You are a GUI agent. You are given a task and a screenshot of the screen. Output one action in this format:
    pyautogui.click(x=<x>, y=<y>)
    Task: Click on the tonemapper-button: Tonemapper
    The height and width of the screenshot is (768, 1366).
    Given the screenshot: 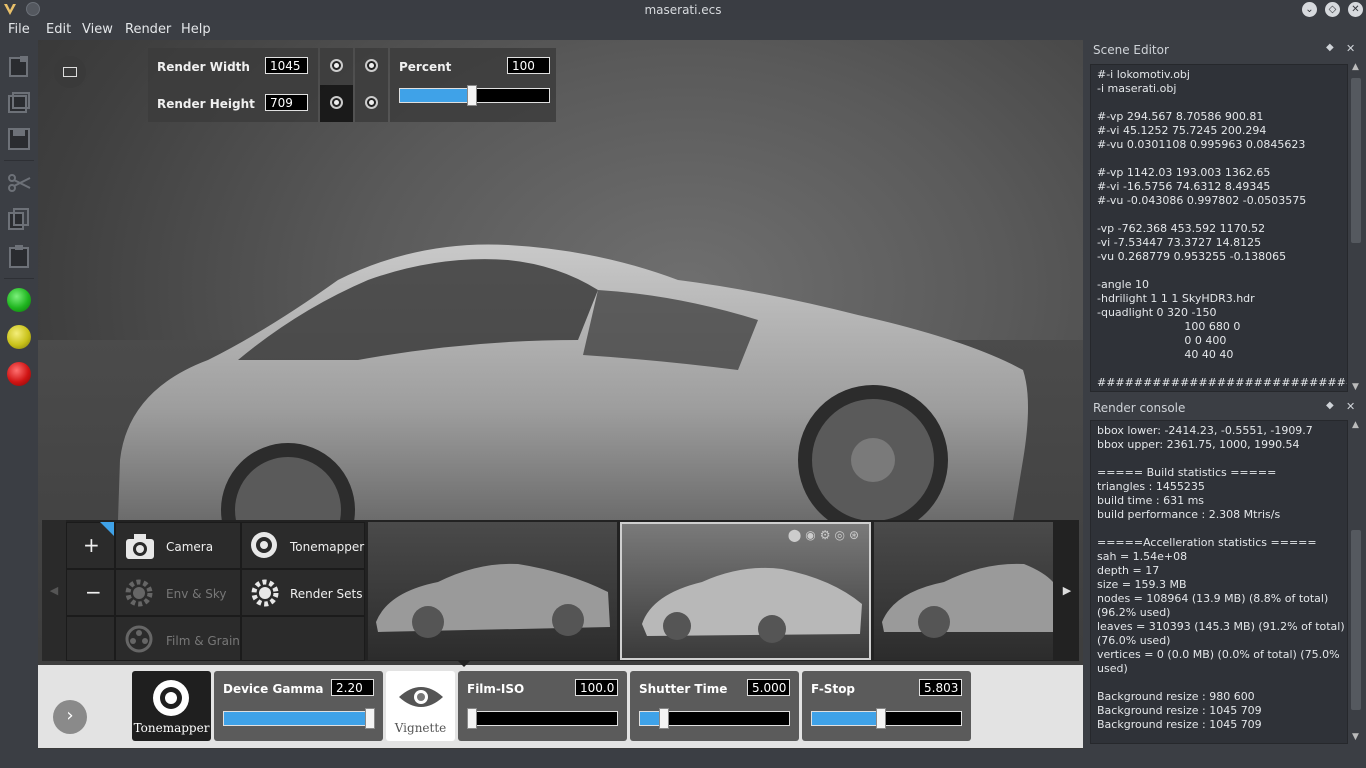 What is the action you would take?
    pyautogui.click(x=171, y=706)
    